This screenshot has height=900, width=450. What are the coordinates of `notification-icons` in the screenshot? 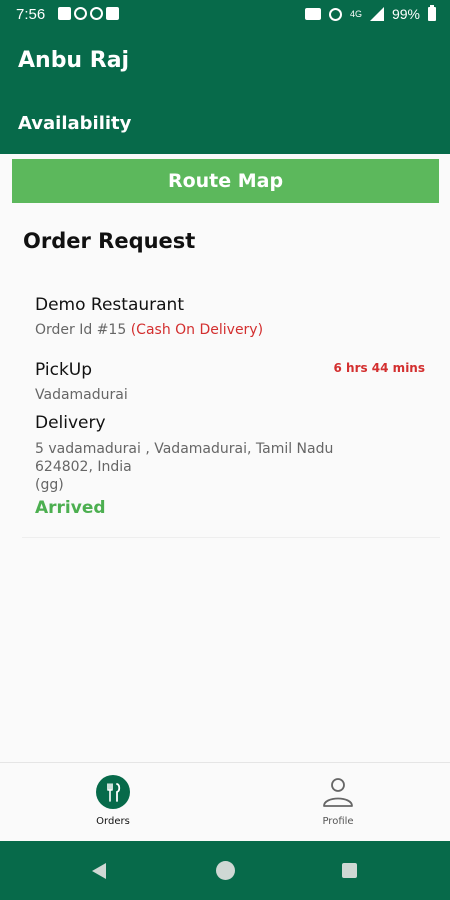 It's located at (88, 13).